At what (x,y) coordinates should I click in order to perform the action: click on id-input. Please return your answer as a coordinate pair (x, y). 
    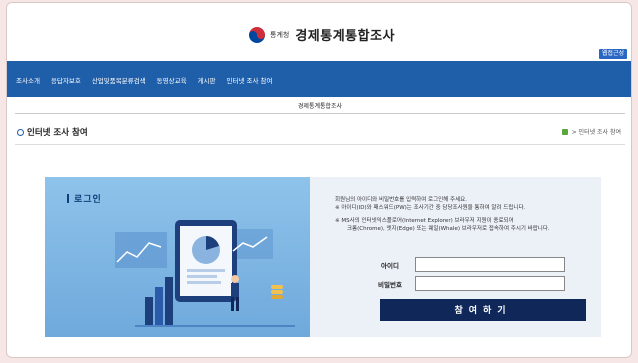
    Looking at the image, I should click on (490, 264).